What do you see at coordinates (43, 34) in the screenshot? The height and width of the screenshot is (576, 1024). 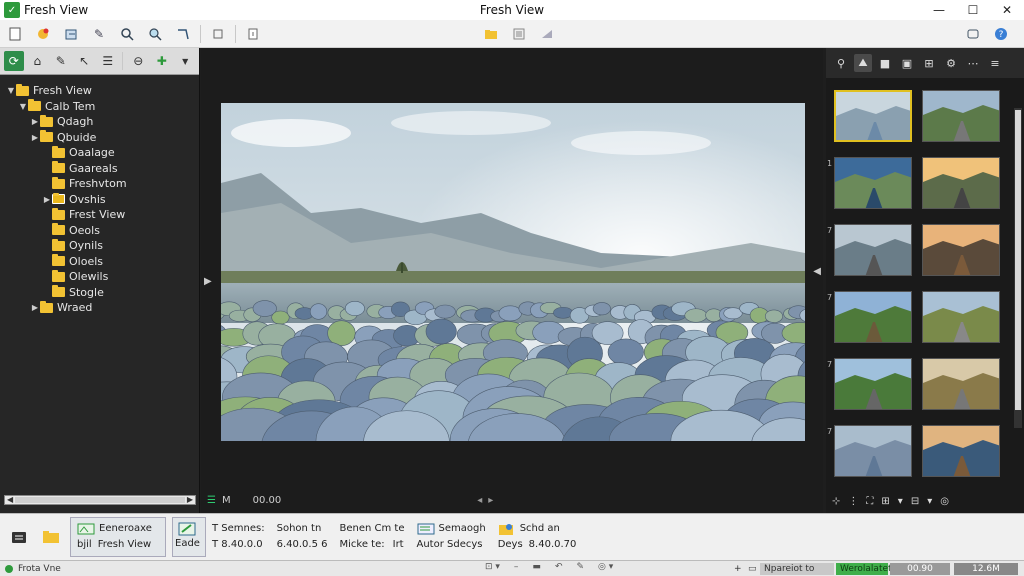 I see `color-icon` at bounding box center [43, 34].